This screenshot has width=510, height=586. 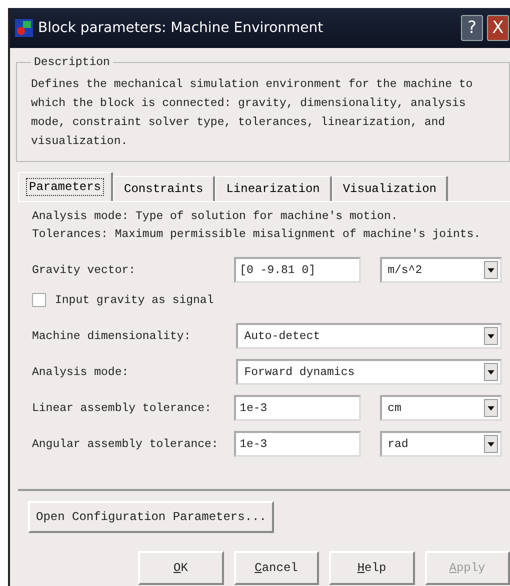 I want to click on hint-text: Tolerances: Maximum permissible misalignment of machine's joints., so click(x=257, y=235).